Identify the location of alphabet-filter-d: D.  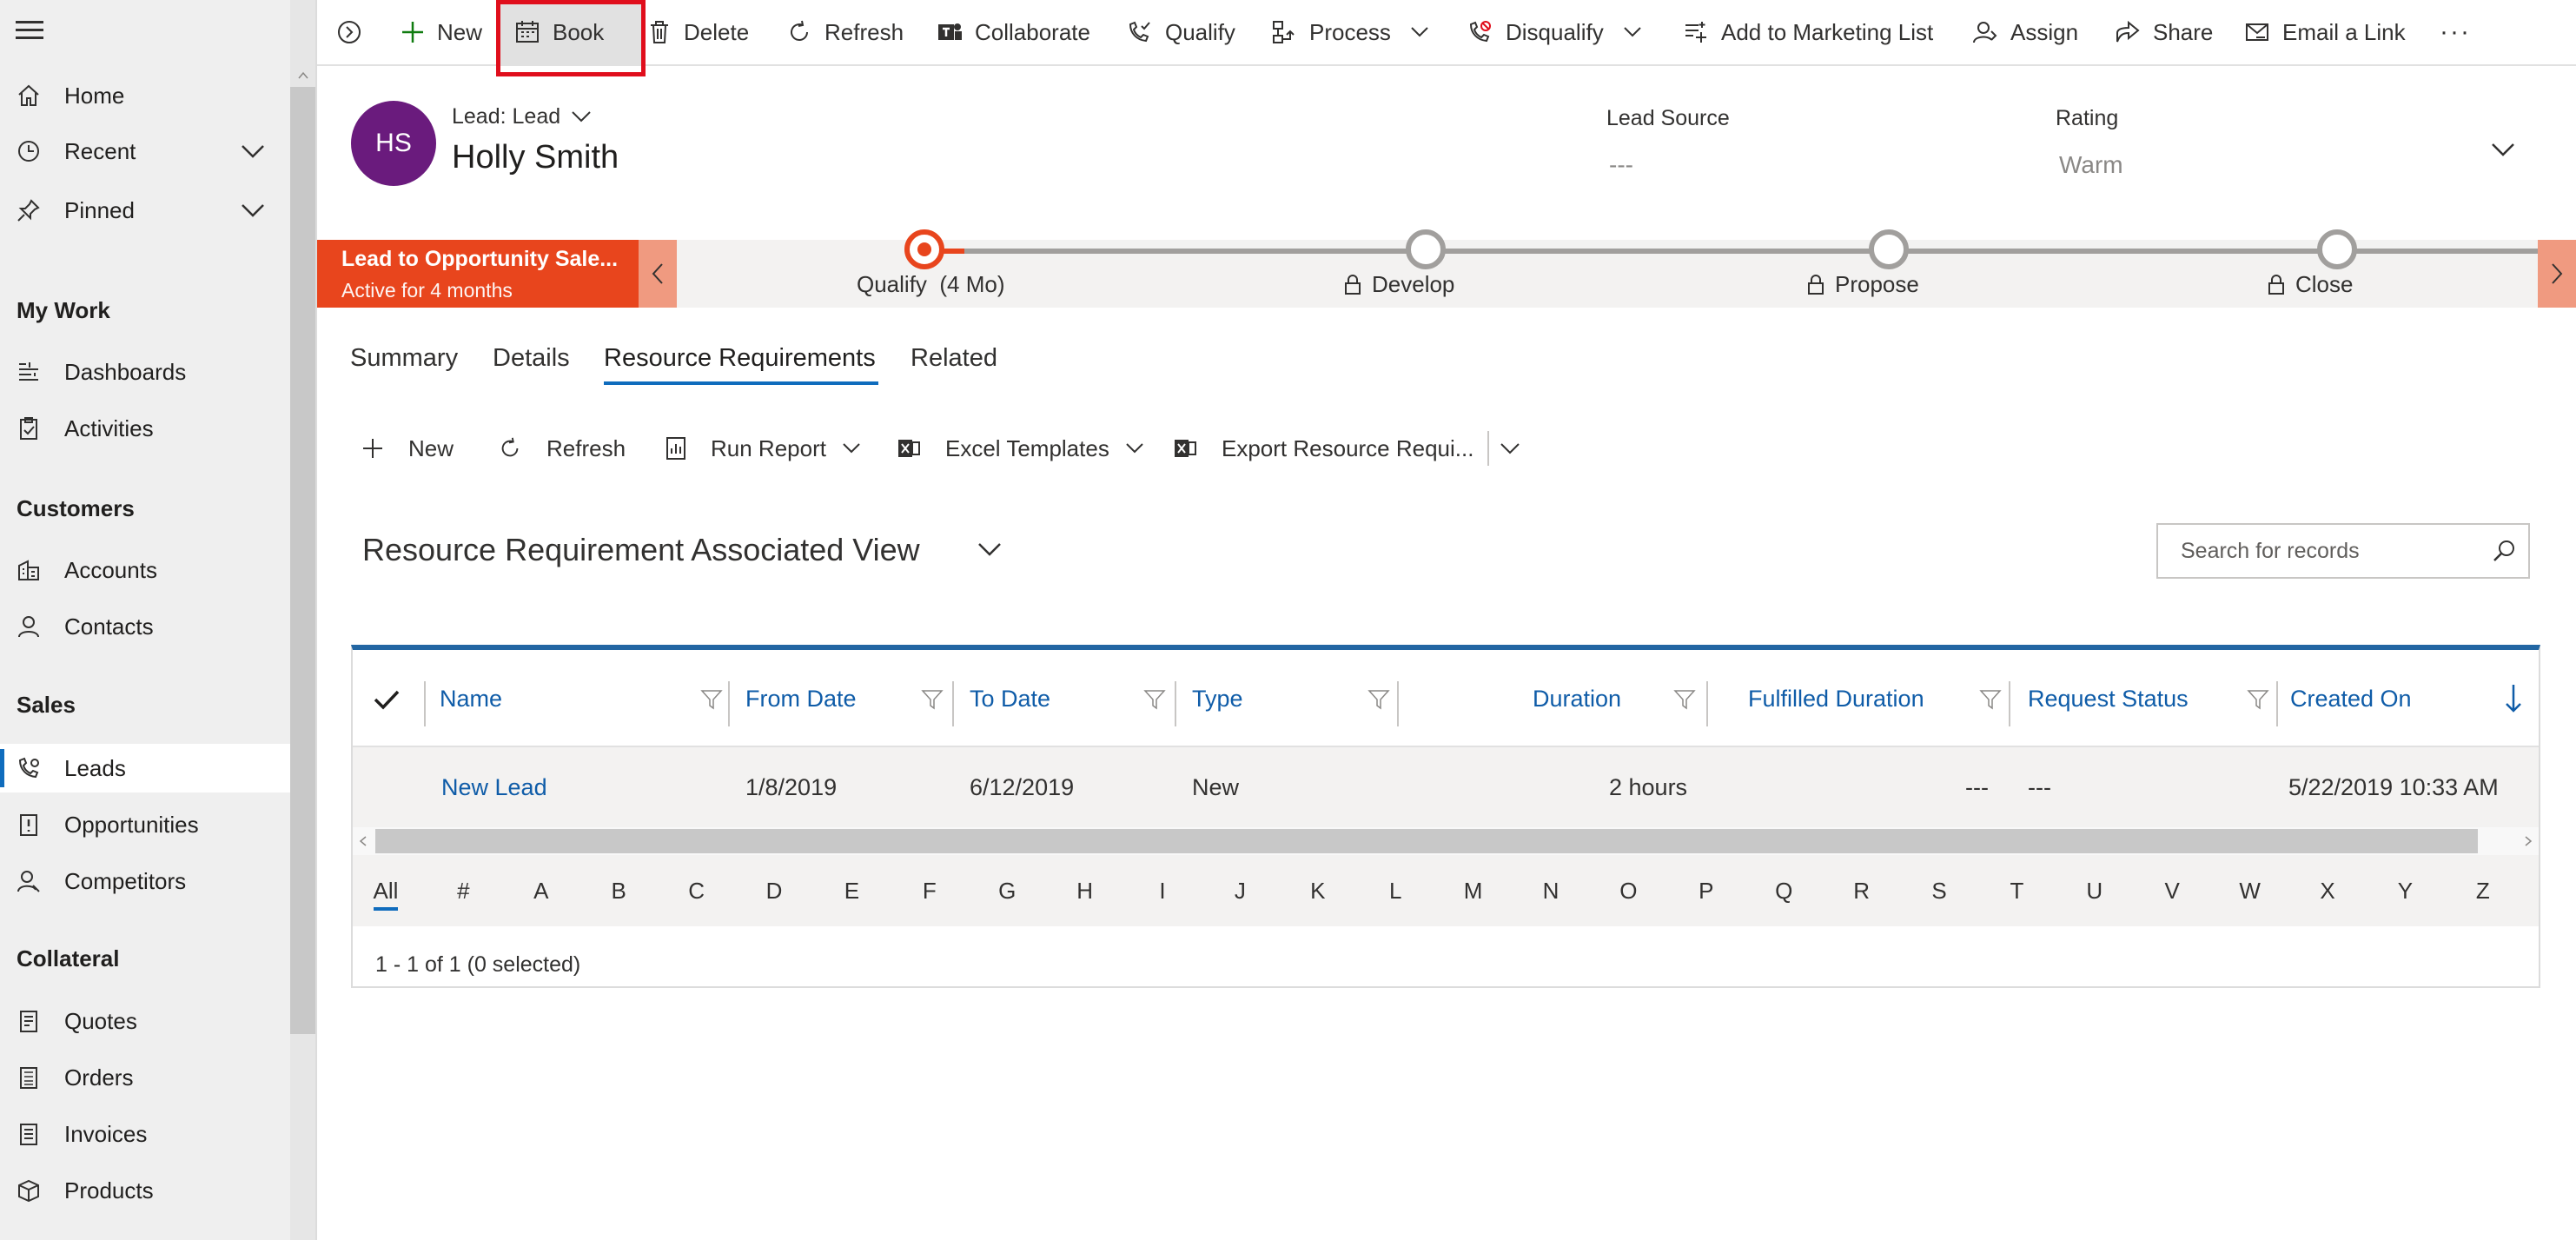
(774, 890).